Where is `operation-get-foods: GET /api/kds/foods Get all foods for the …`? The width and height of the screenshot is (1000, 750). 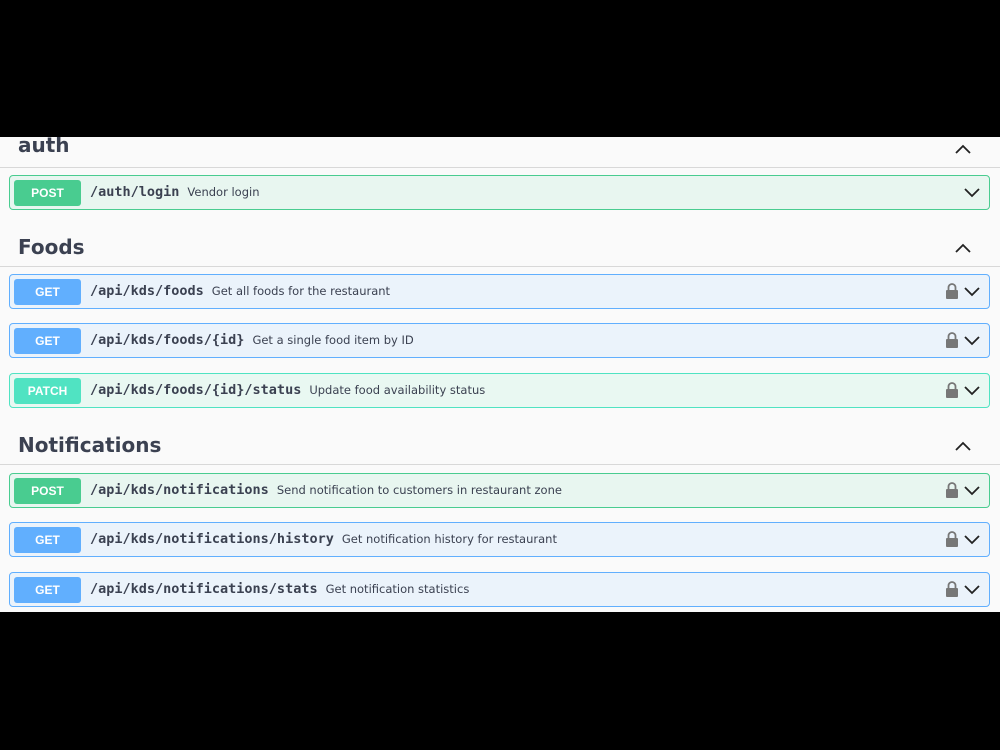
operation-get-foods: GET /api/kds/foods Get all foods for the … is located at coordinates (499, 291).